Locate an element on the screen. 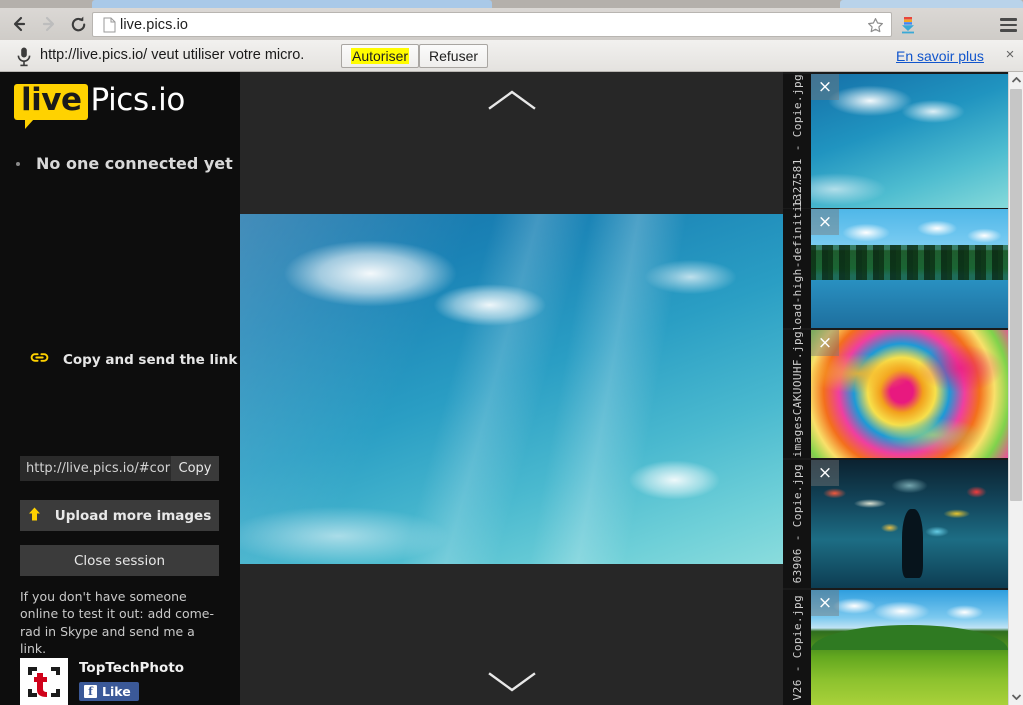  thumbnail-item: imagesCAKUOUHF.jpg × is located at coordinates (895, 394).